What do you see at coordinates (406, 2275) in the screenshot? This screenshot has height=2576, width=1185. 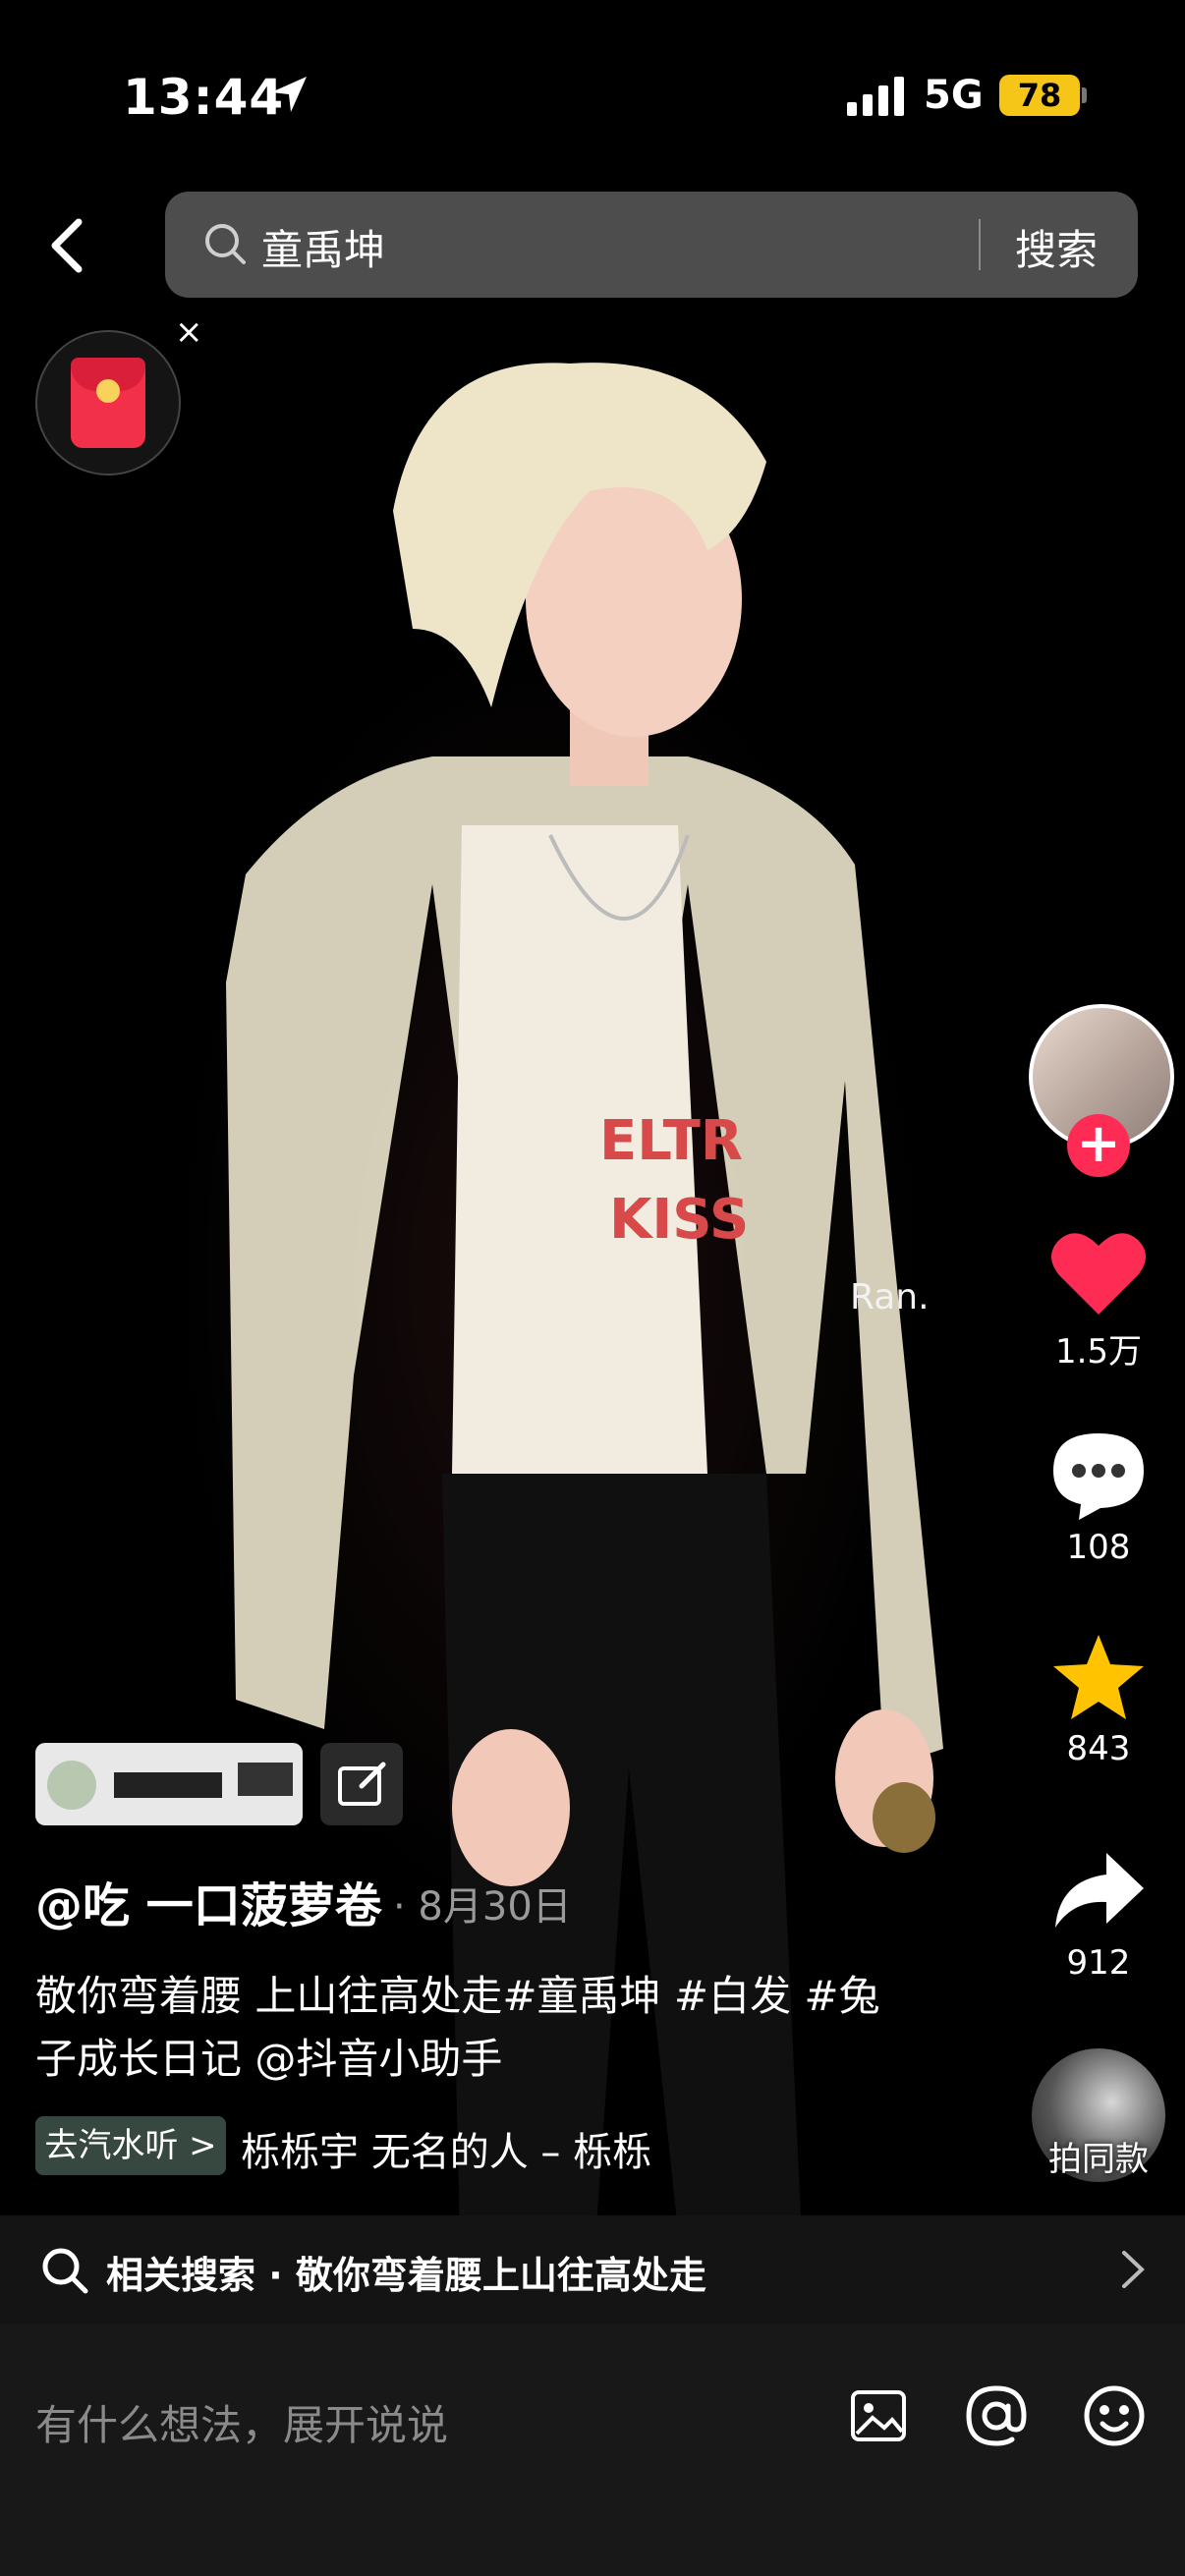 I see `related-search-text: 相关搜索 · 敬你弯着腰上山往高处走` at bounding box center [406, 2275].